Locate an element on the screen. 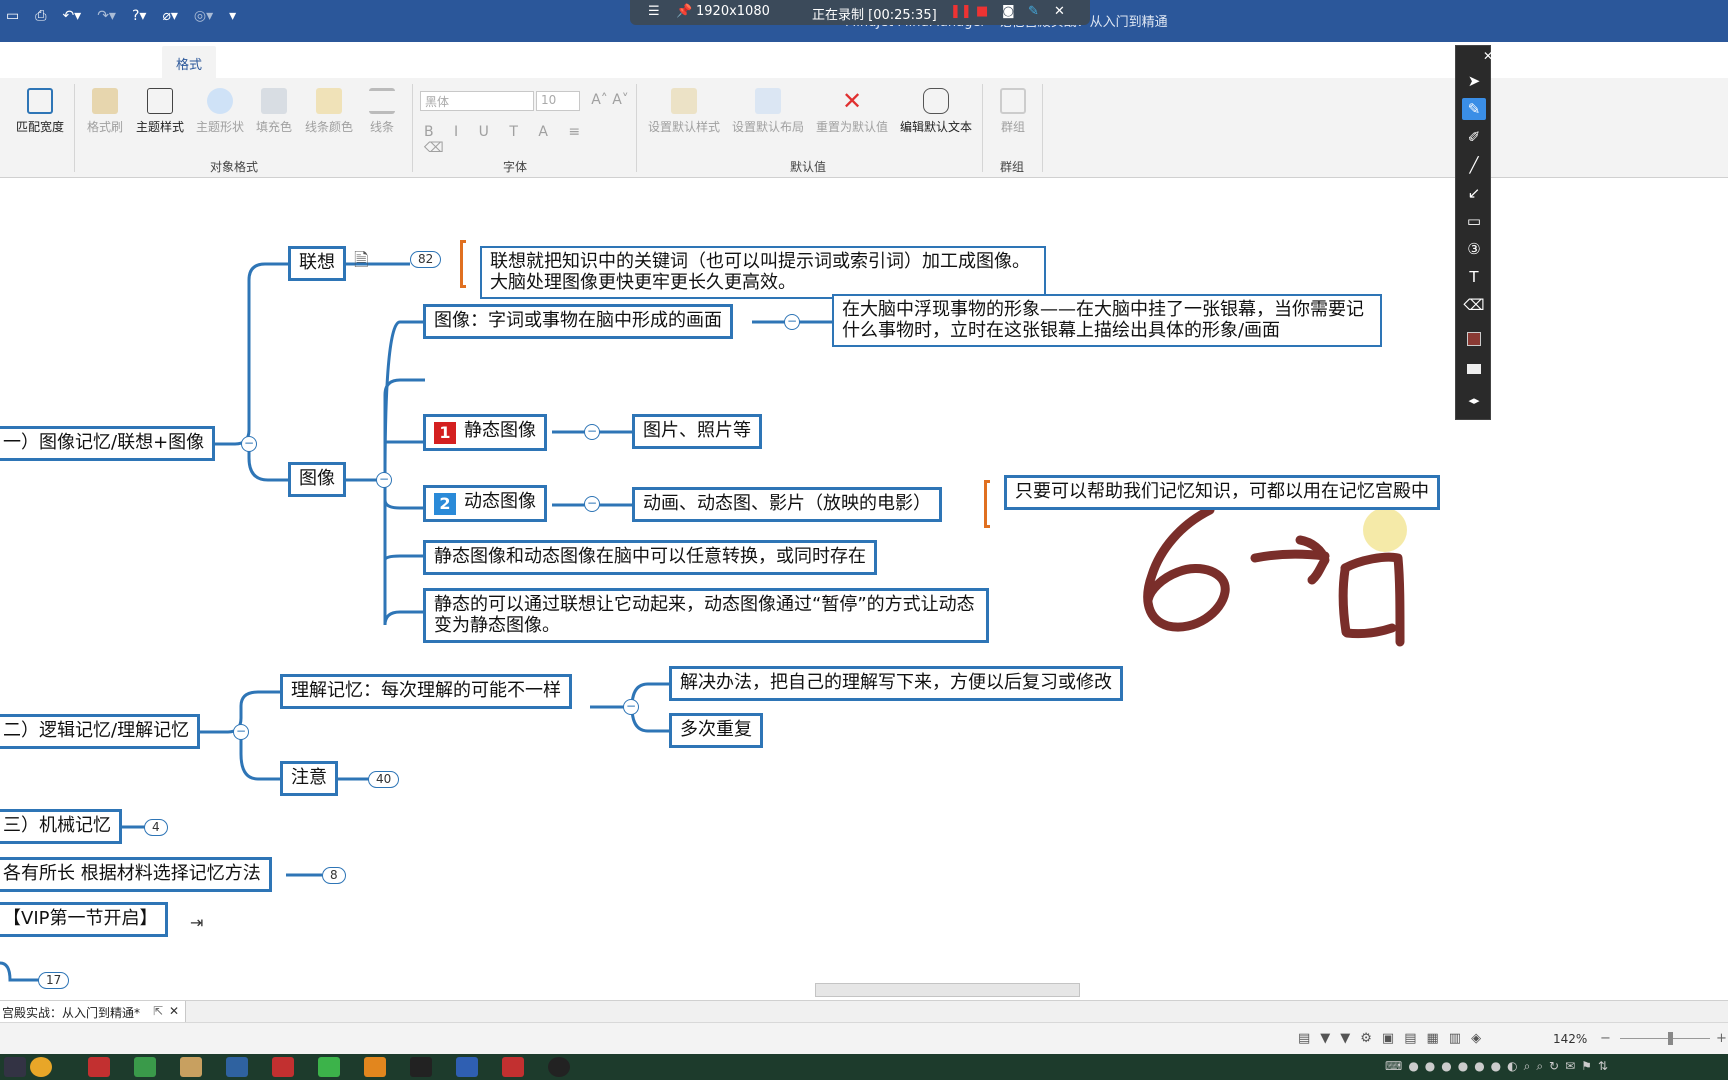  expand-icon: ◂▸ is located at coordinates (1474, 401).